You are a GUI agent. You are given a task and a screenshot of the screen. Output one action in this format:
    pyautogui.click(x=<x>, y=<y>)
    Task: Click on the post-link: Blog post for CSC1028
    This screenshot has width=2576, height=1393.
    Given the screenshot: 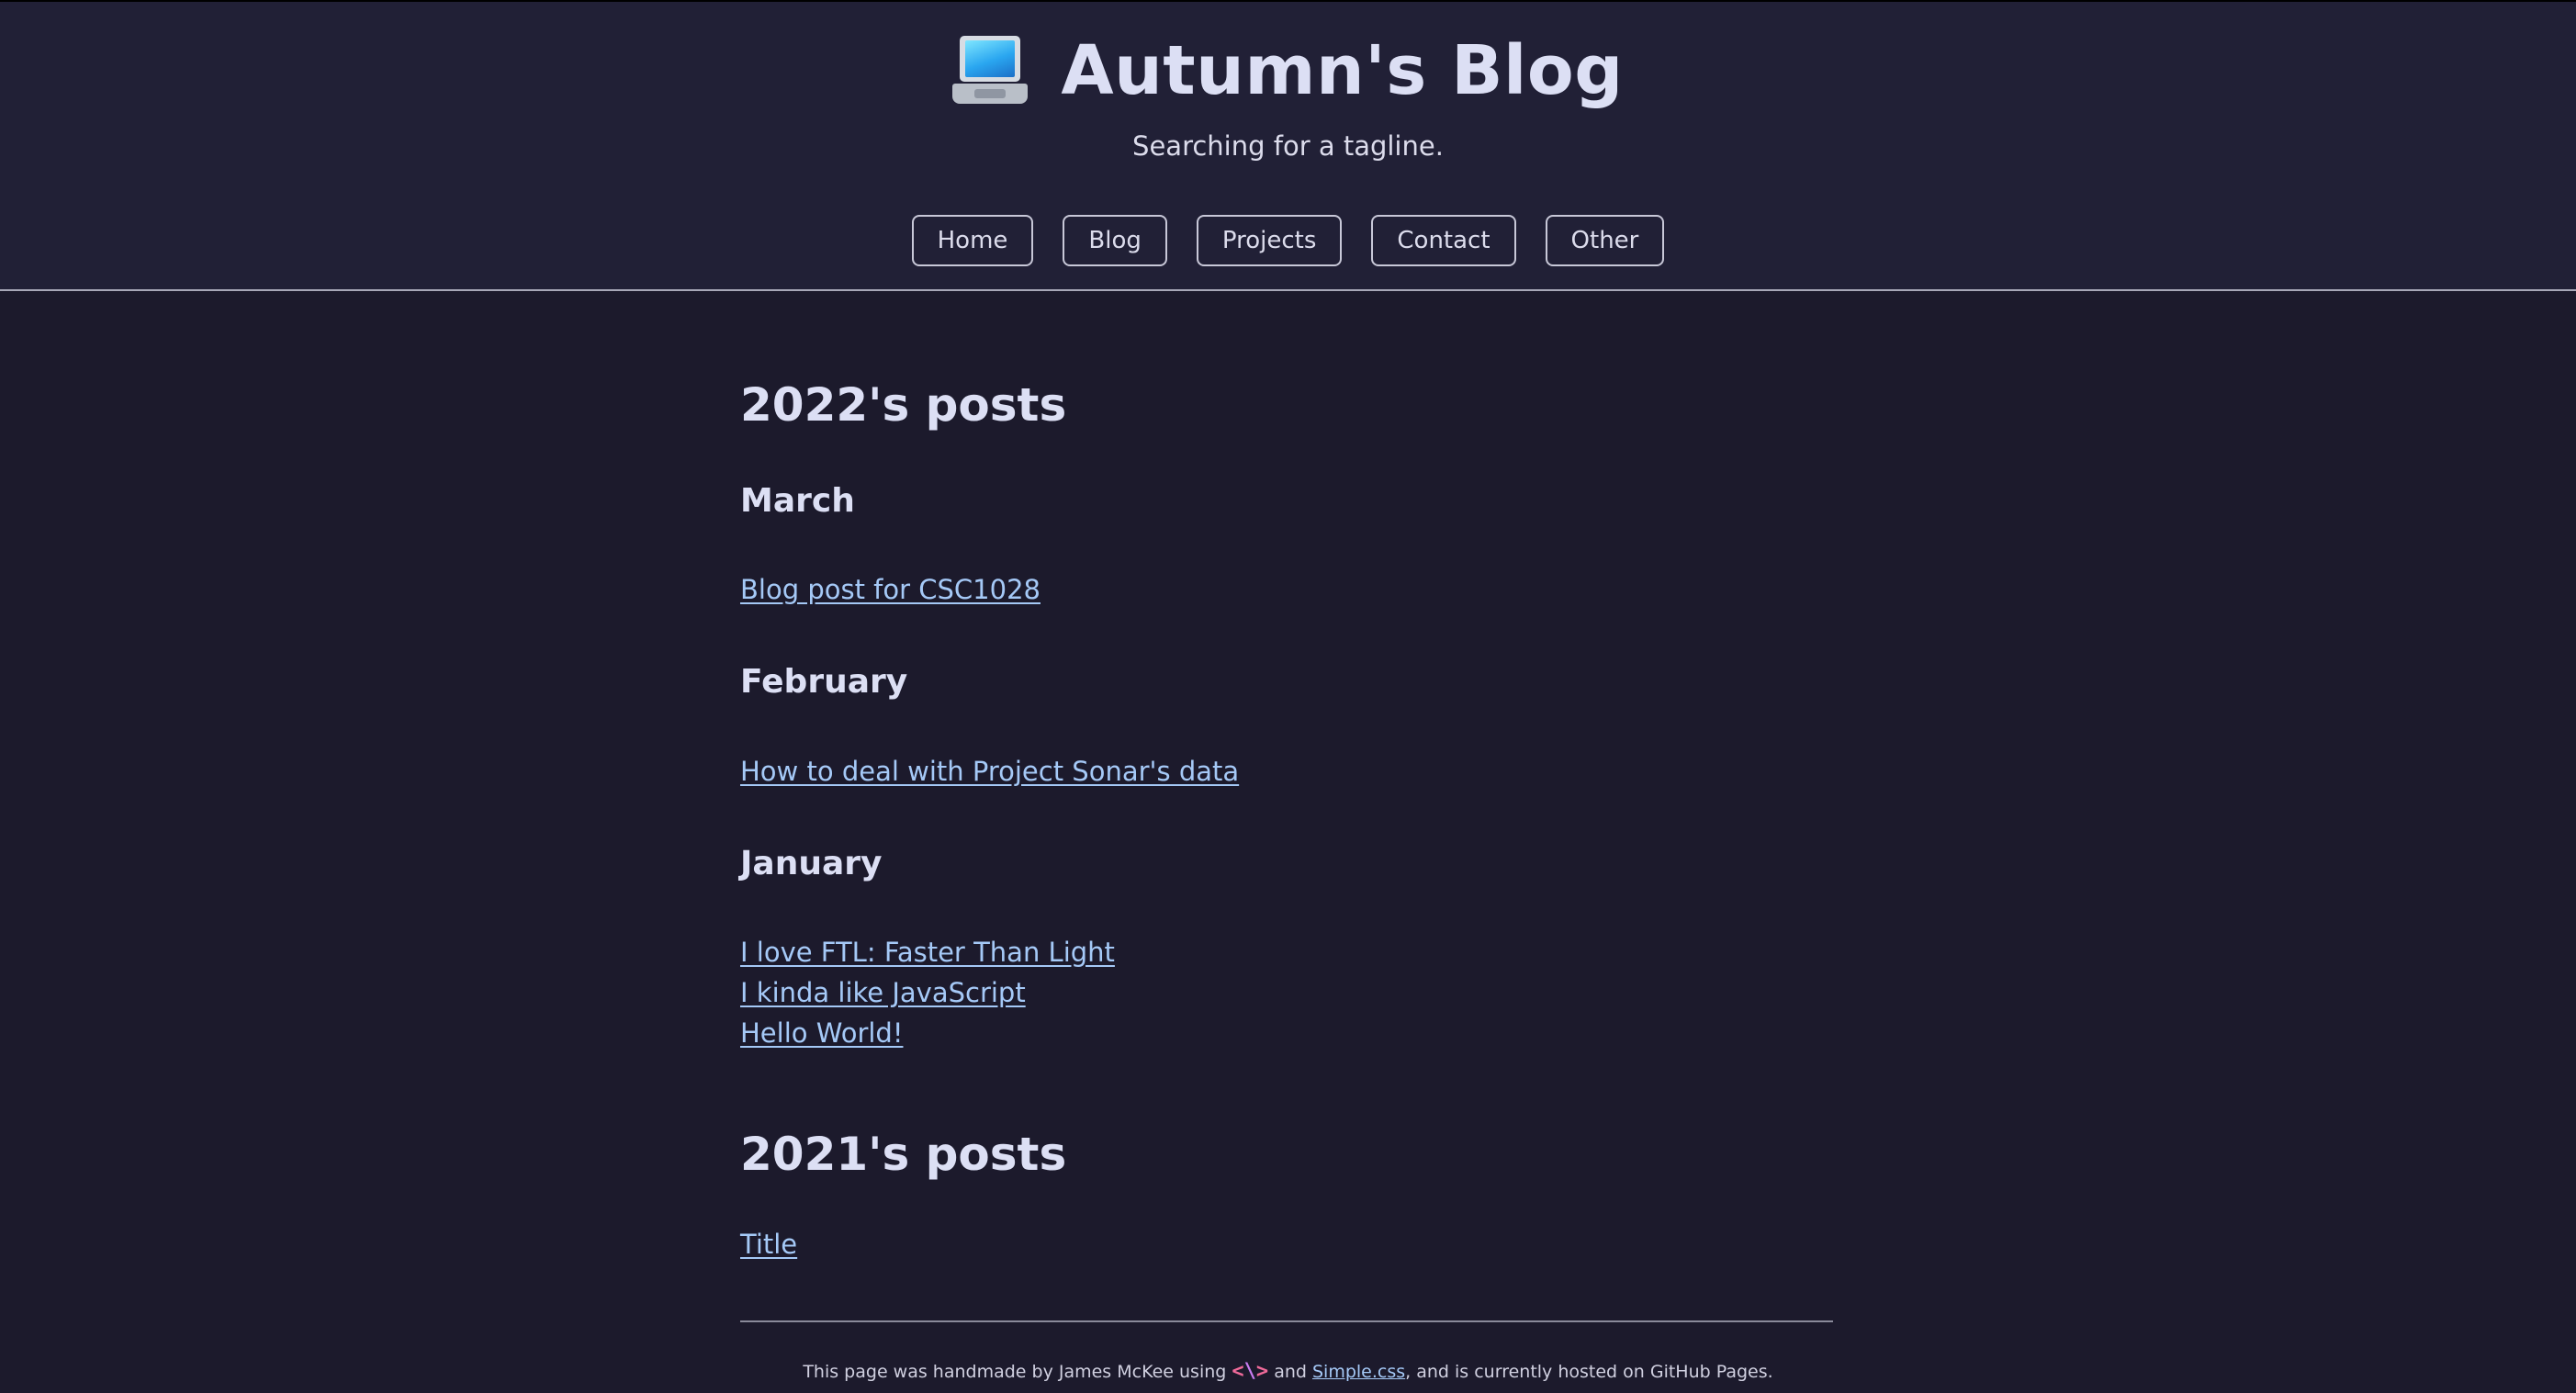 What is the action you would take?
    pyautogui.click(x=890, y=590)
    